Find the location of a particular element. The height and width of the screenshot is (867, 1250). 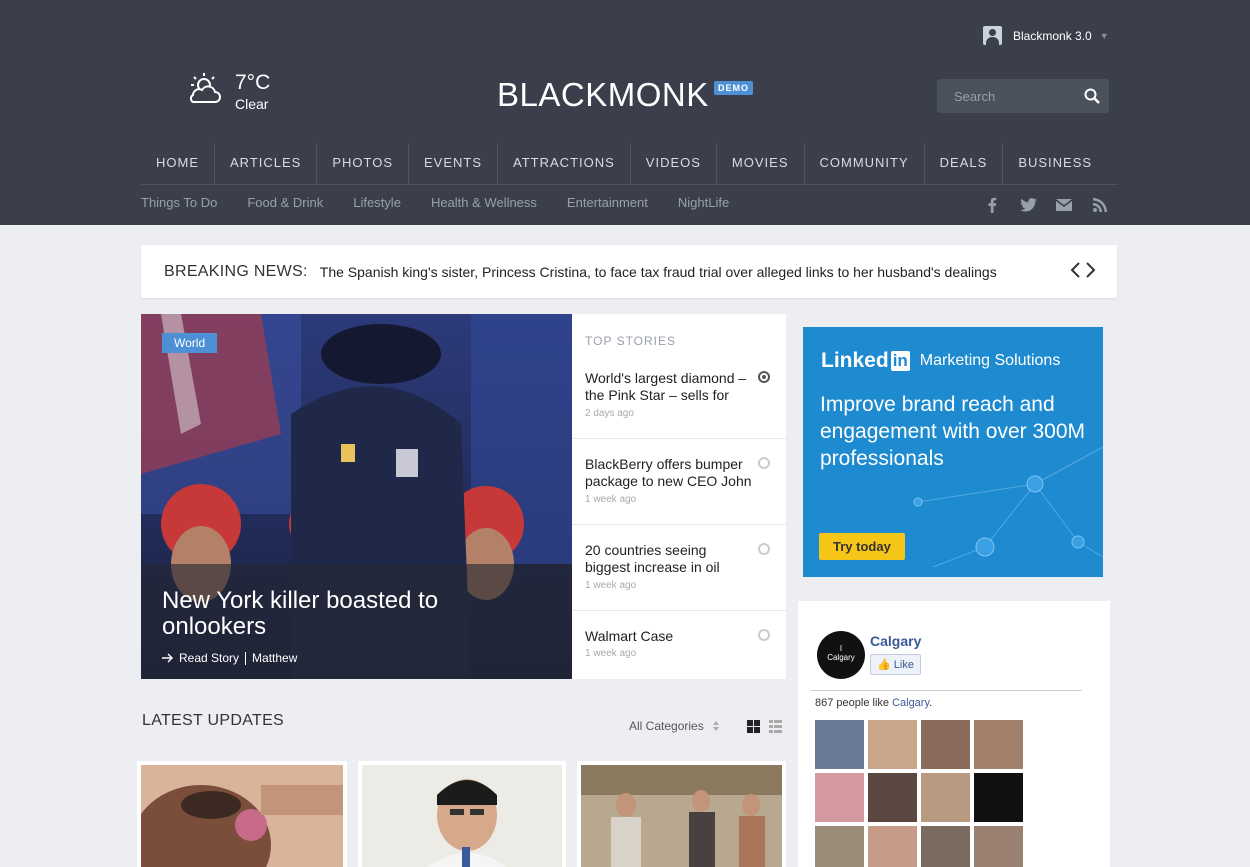

top-stories-header: TOP STORIES is located at coordinates (631, 341).